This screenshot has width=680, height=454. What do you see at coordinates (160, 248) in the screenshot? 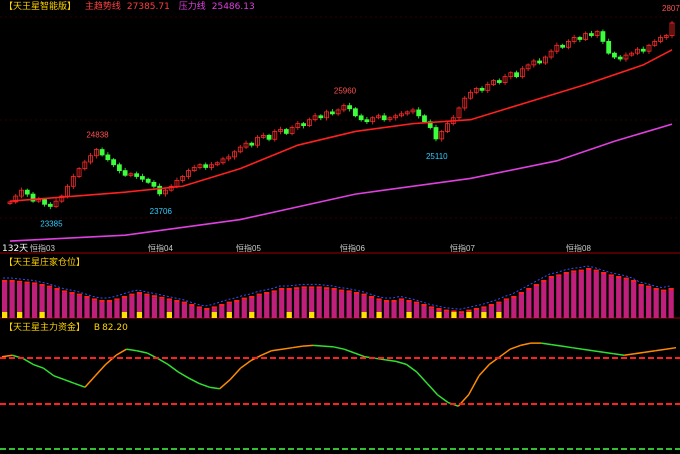
I see `x-axis-label: 恒指04` at bounding box center [160, 248].